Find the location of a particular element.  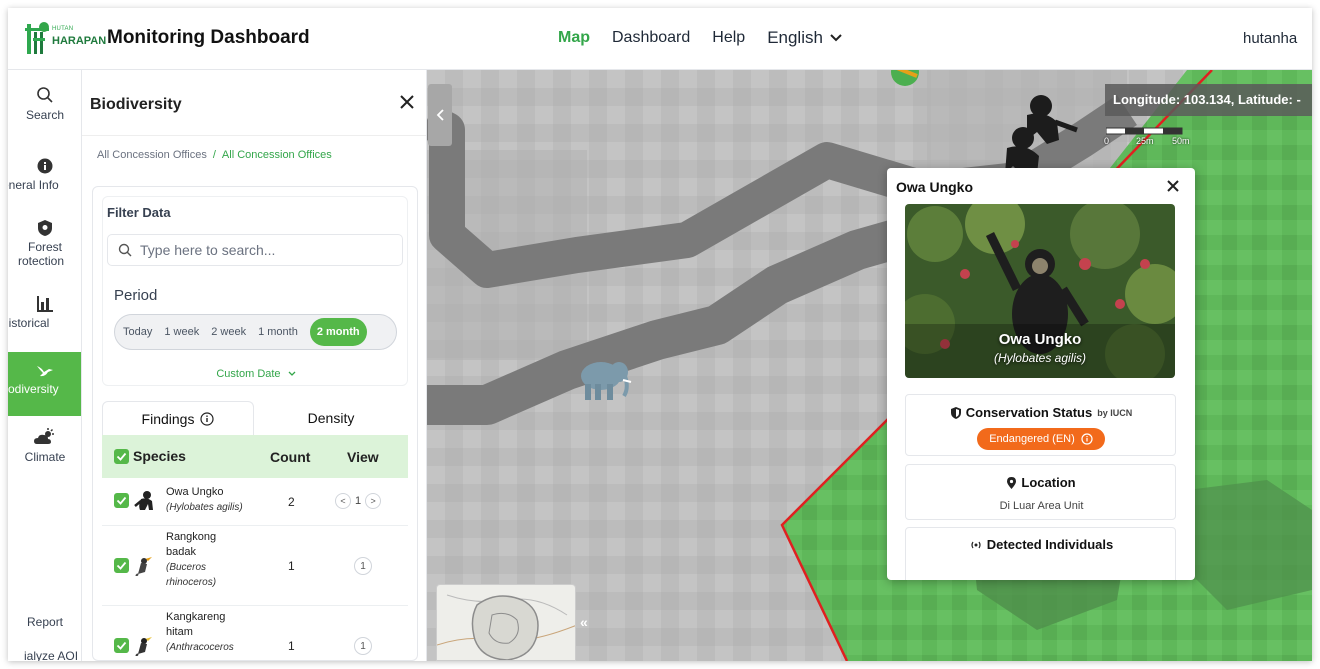

species-latin-name: (Hylobates agilis) is located at coordinates (204, 507).